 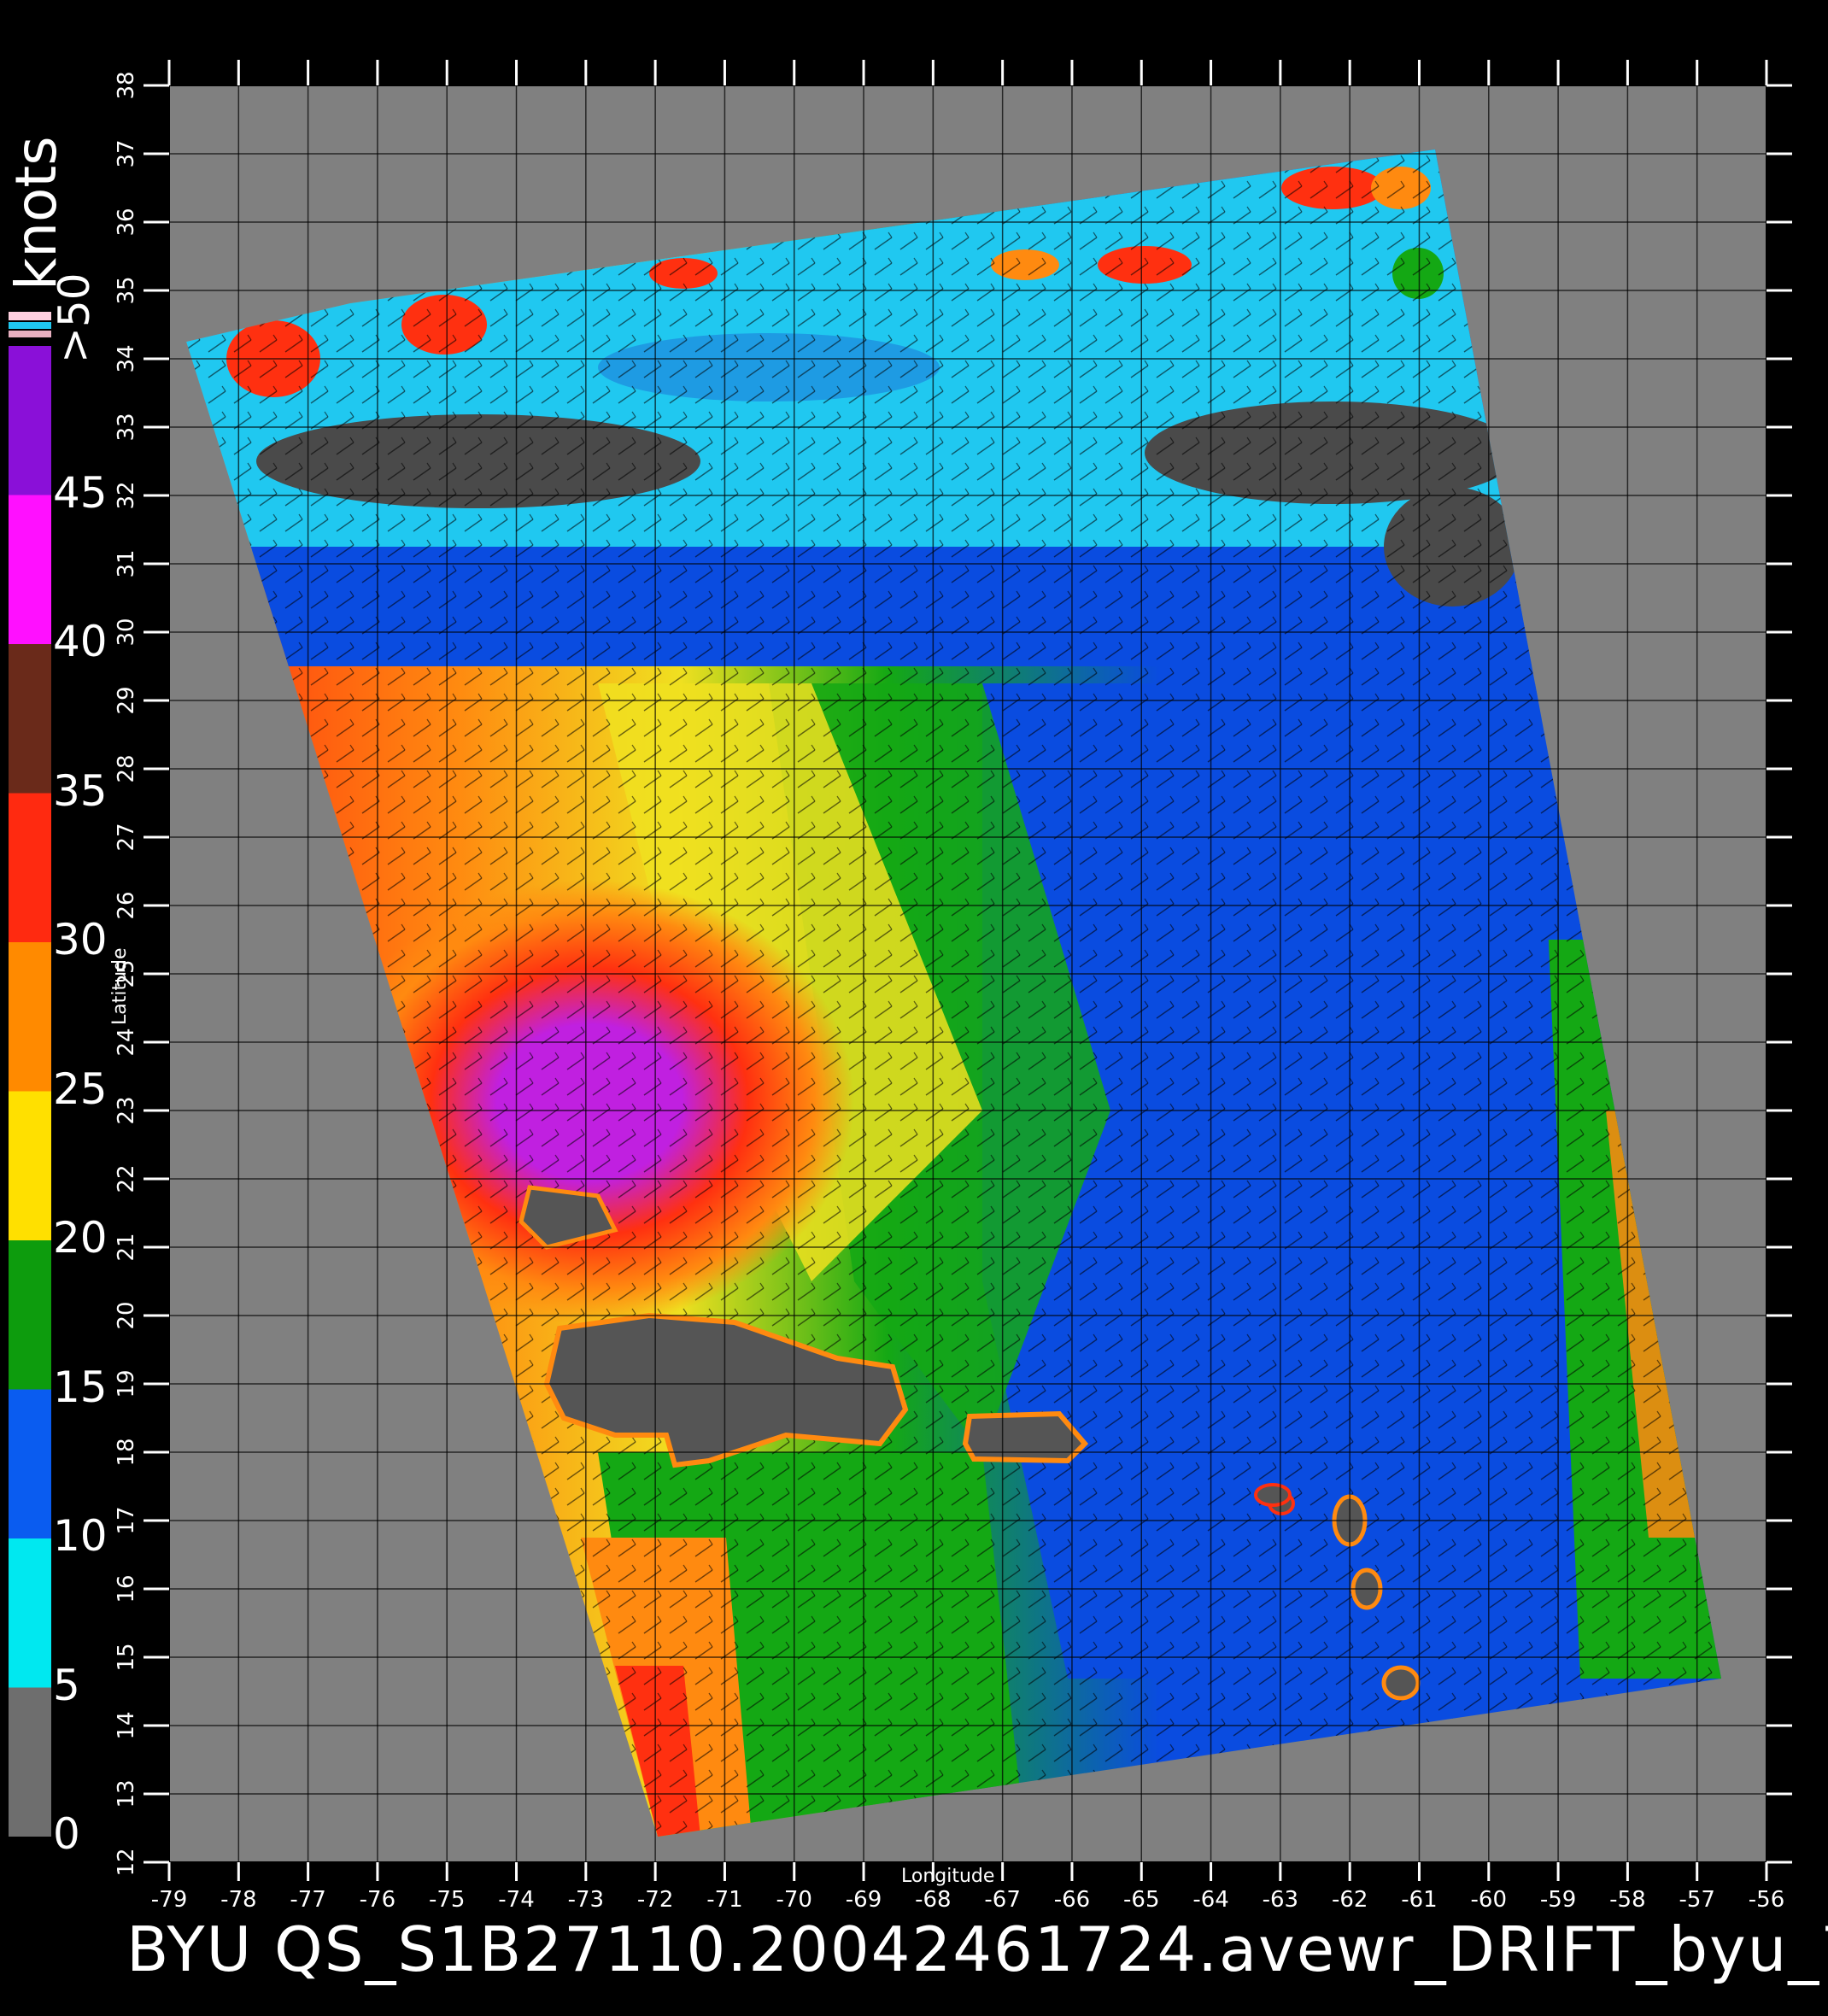 What do you see at coordinates (127, 1793) in the screenshot?
I see `lat-tick-label: 13` at bounding box center [127, 1793].